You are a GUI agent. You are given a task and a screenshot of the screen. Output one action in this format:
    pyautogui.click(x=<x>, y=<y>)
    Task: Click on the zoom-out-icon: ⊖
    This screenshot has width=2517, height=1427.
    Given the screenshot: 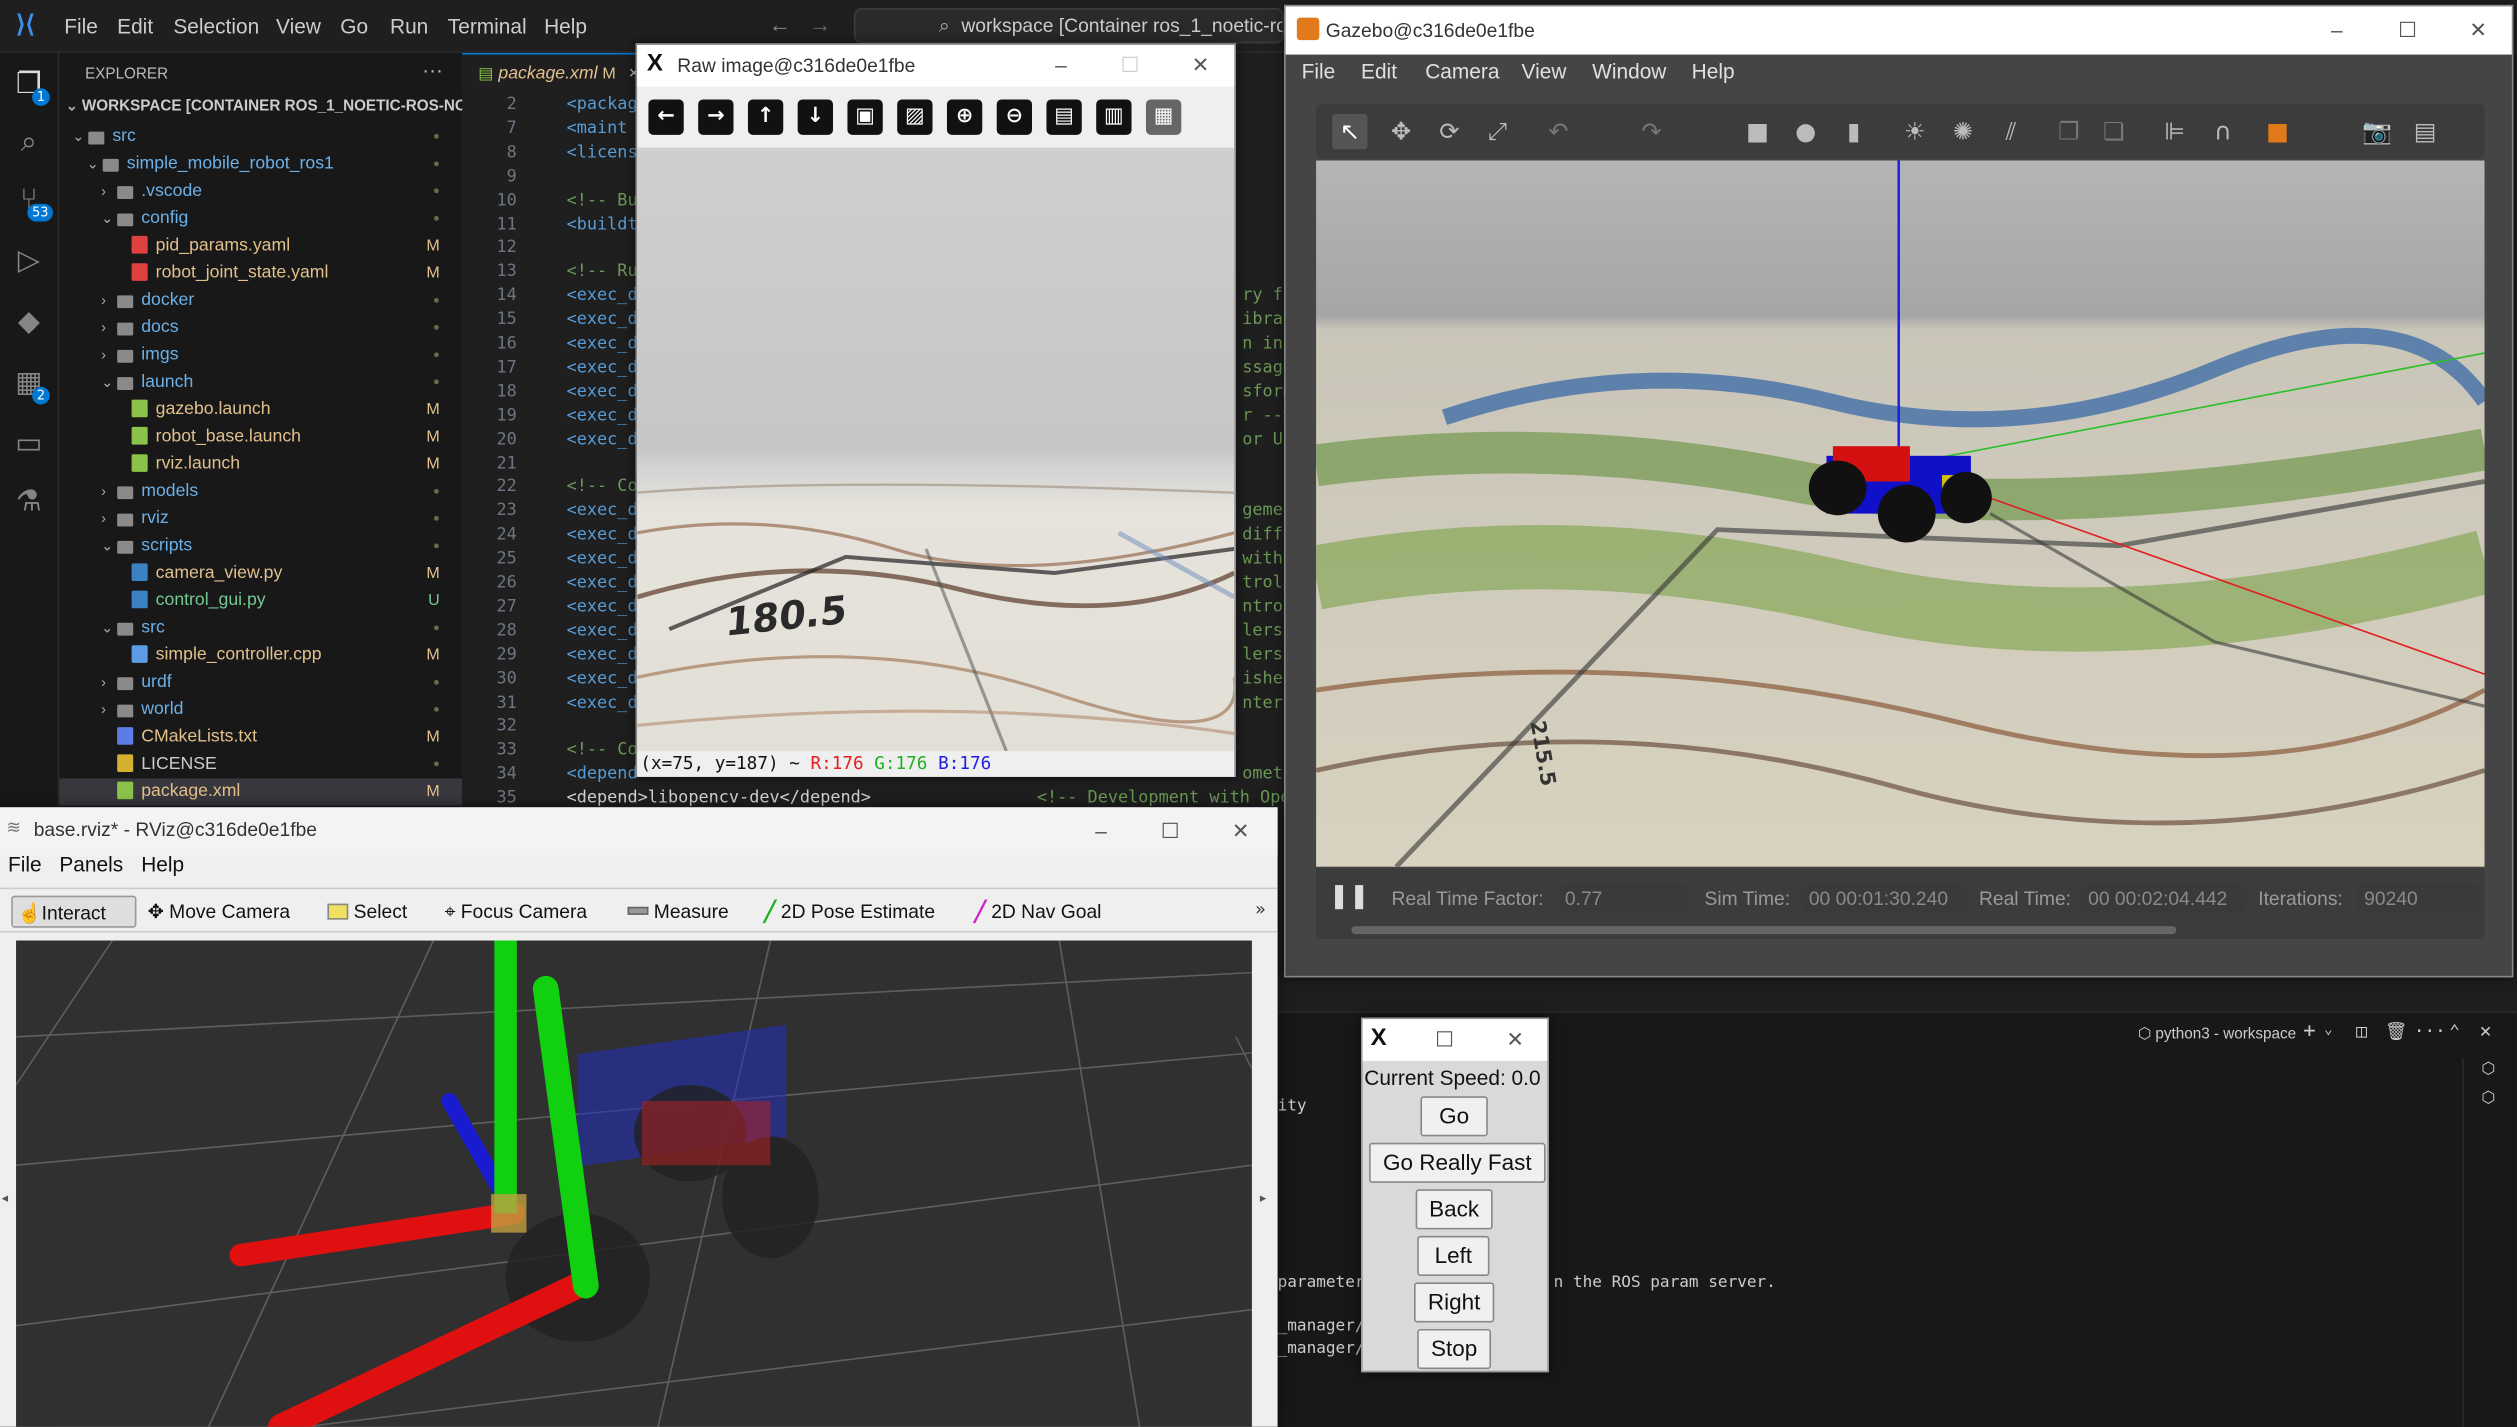 What is the action you would take?
    pyautogui.click(x=1014, y=117)
    